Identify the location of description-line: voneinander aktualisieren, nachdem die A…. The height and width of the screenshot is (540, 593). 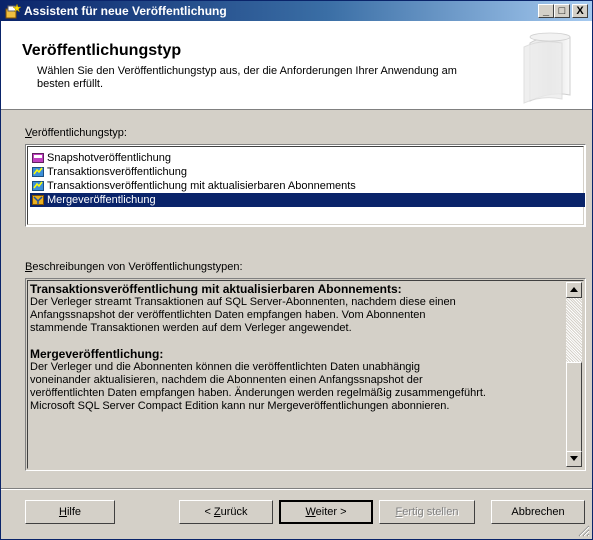
(226, 380).